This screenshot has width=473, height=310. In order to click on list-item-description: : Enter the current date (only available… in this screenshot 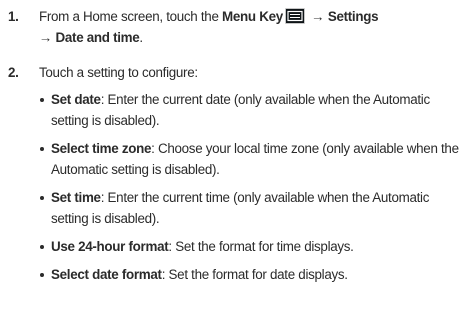, I will do `click(240, 110)`.